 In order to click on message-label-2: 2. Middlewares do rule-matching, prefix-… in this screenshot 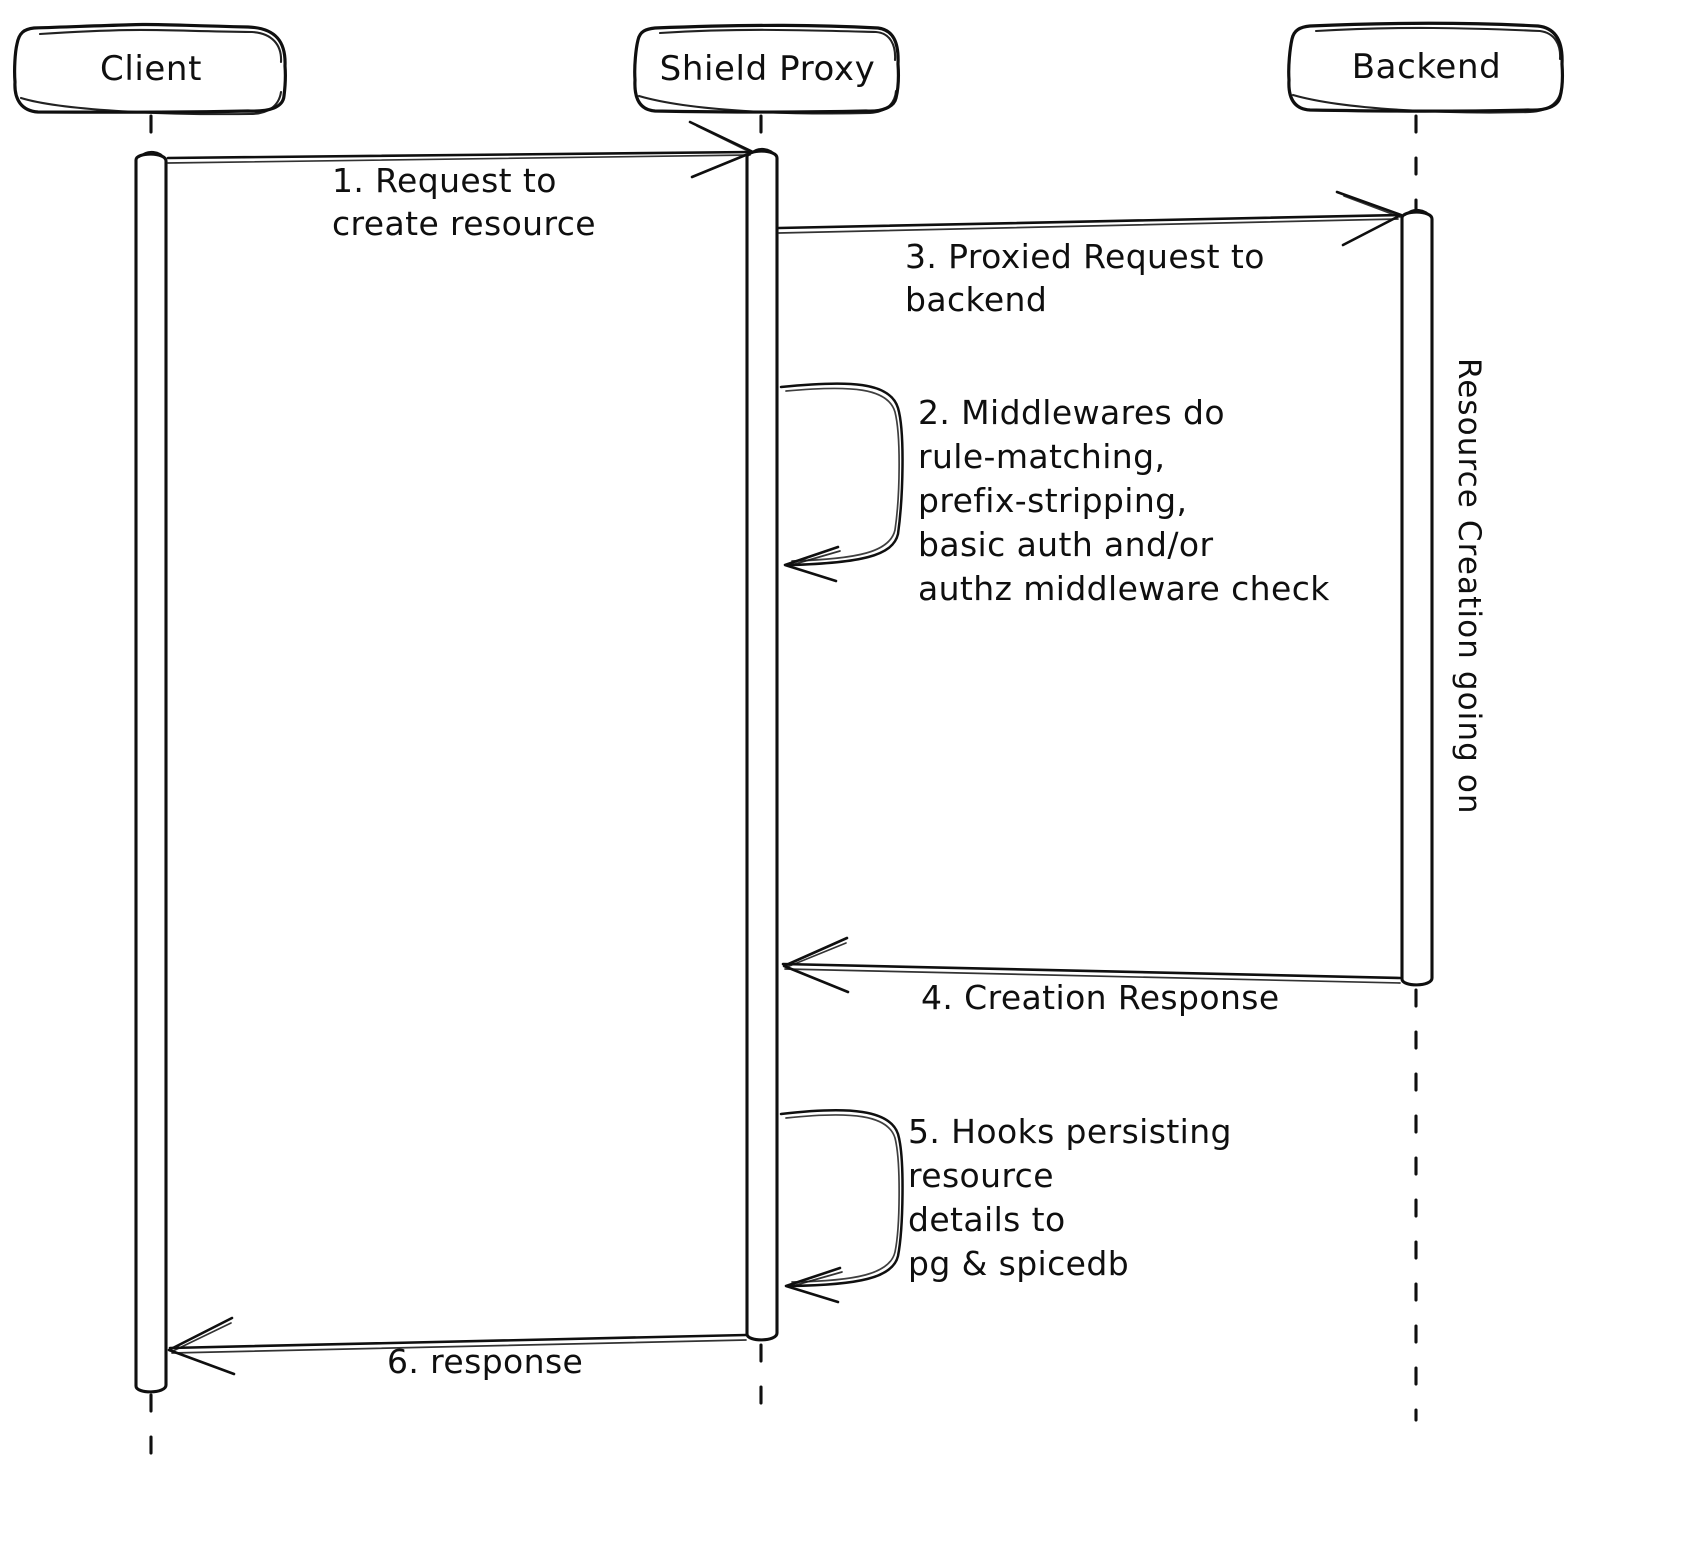, I will do `click(1124, 500)`.